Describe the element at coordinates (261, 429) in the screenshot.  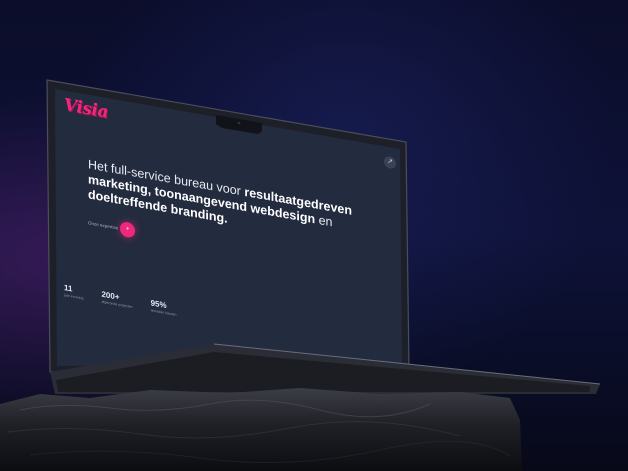
I see `rock-pedestal` at that location.